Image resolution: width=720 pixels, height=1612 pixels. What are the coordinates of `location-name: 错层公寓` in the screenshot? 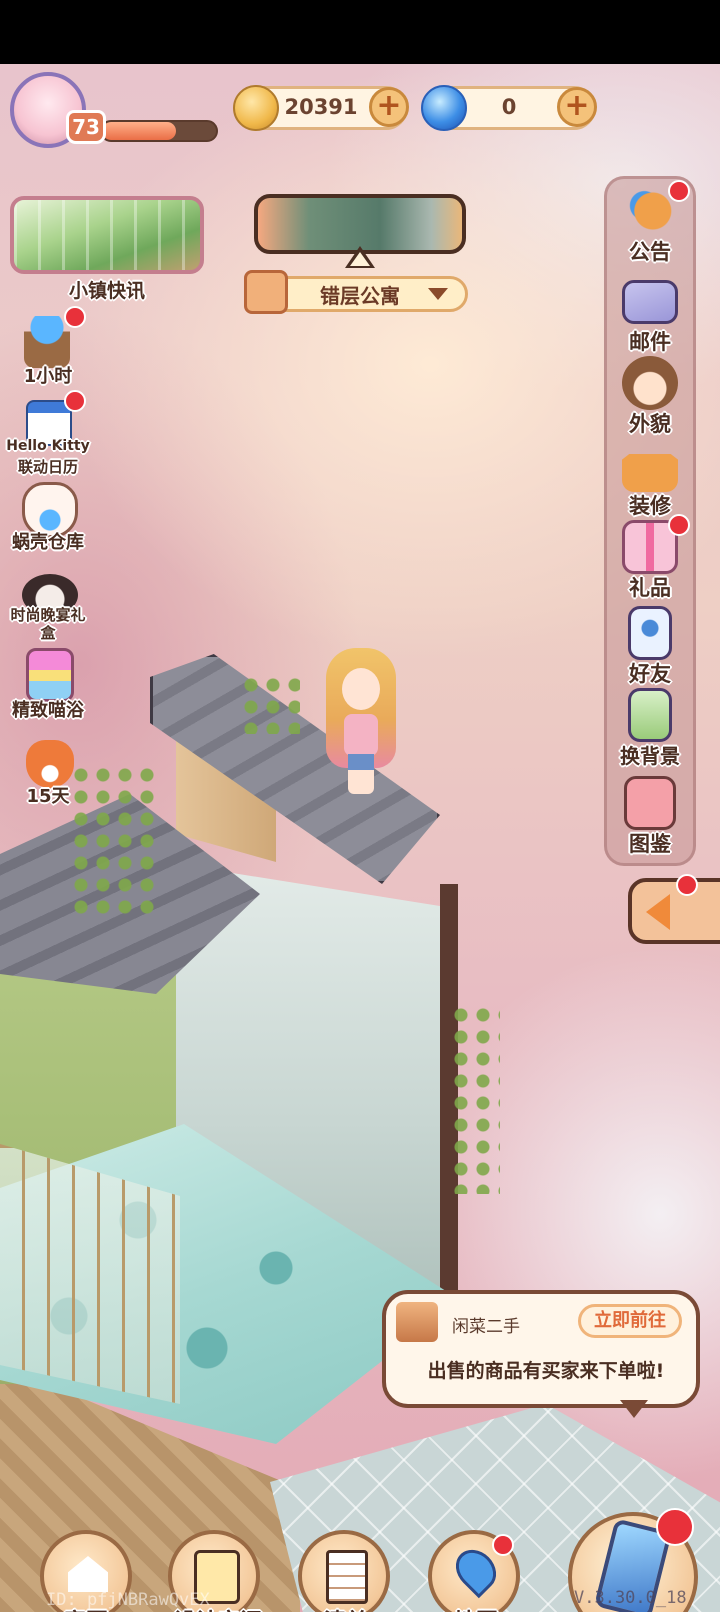 It's located at (360, 296).